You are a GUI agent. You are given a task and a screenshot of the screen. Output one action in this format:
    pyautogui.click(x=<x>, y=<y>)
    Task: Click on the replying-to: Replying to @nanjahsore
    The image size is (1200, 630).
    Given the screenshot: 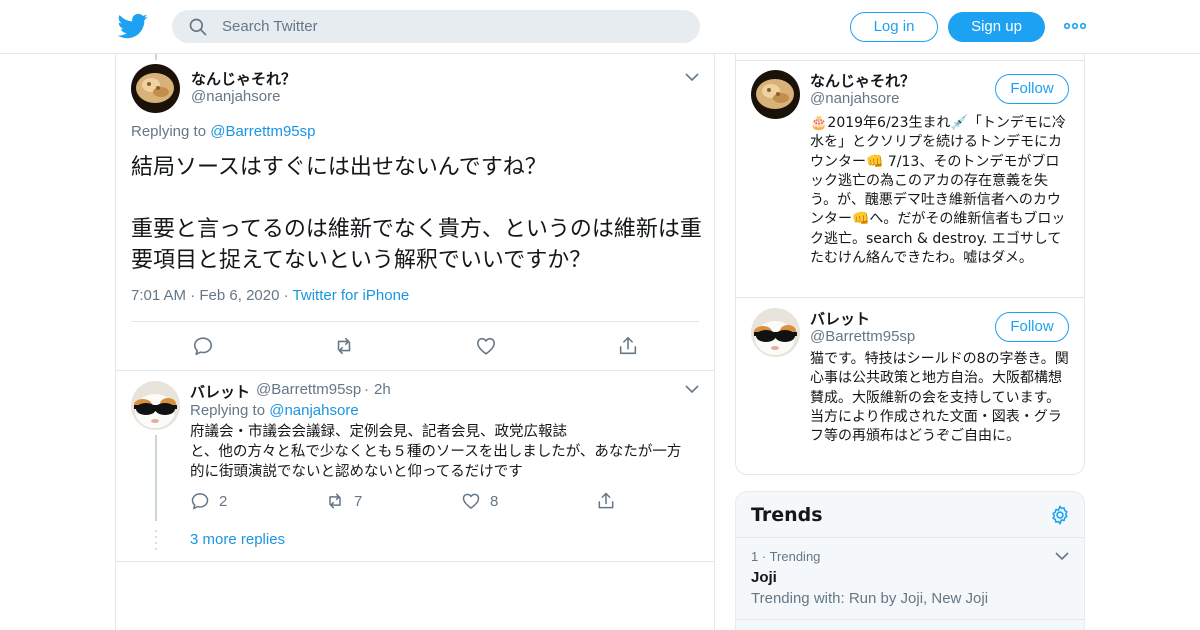 What is the action you would take?
    pyautogui.click(x=274, y=410)
    